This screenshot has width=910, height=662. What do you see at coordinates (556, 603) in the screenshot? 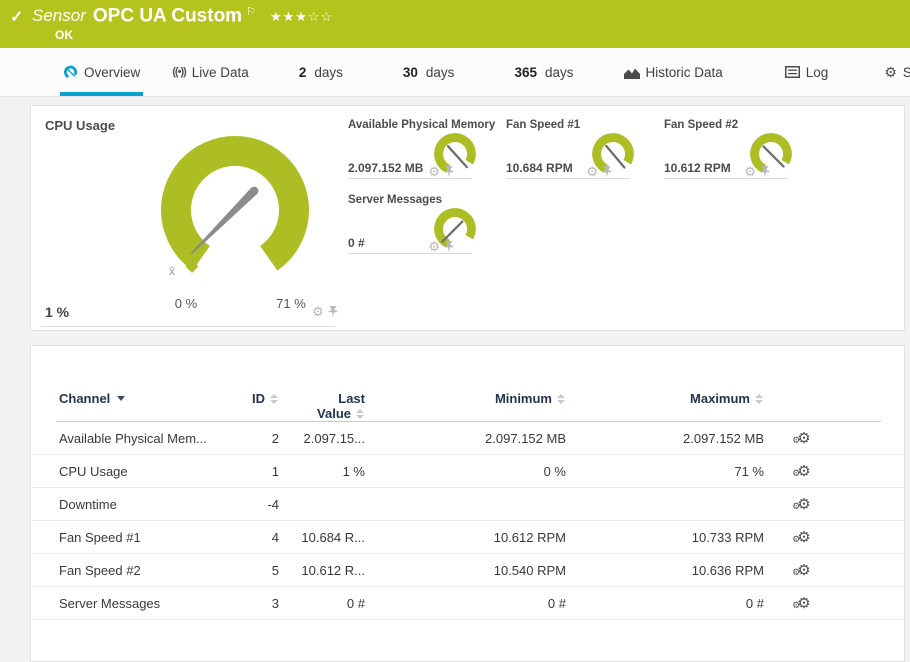
I see `cell-minimum: 0 #` at bounding box center [556, 603].